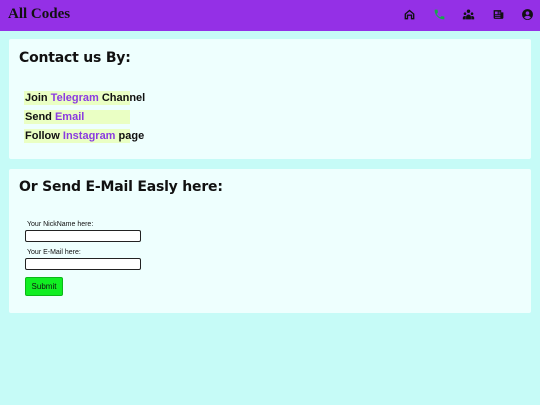 Image resolution: width=540 pixels, height=405 pixels. Describe the element at coordinates (54, 252) in the screenshot. I see `email-label: Your E-Mail here:` at that location.